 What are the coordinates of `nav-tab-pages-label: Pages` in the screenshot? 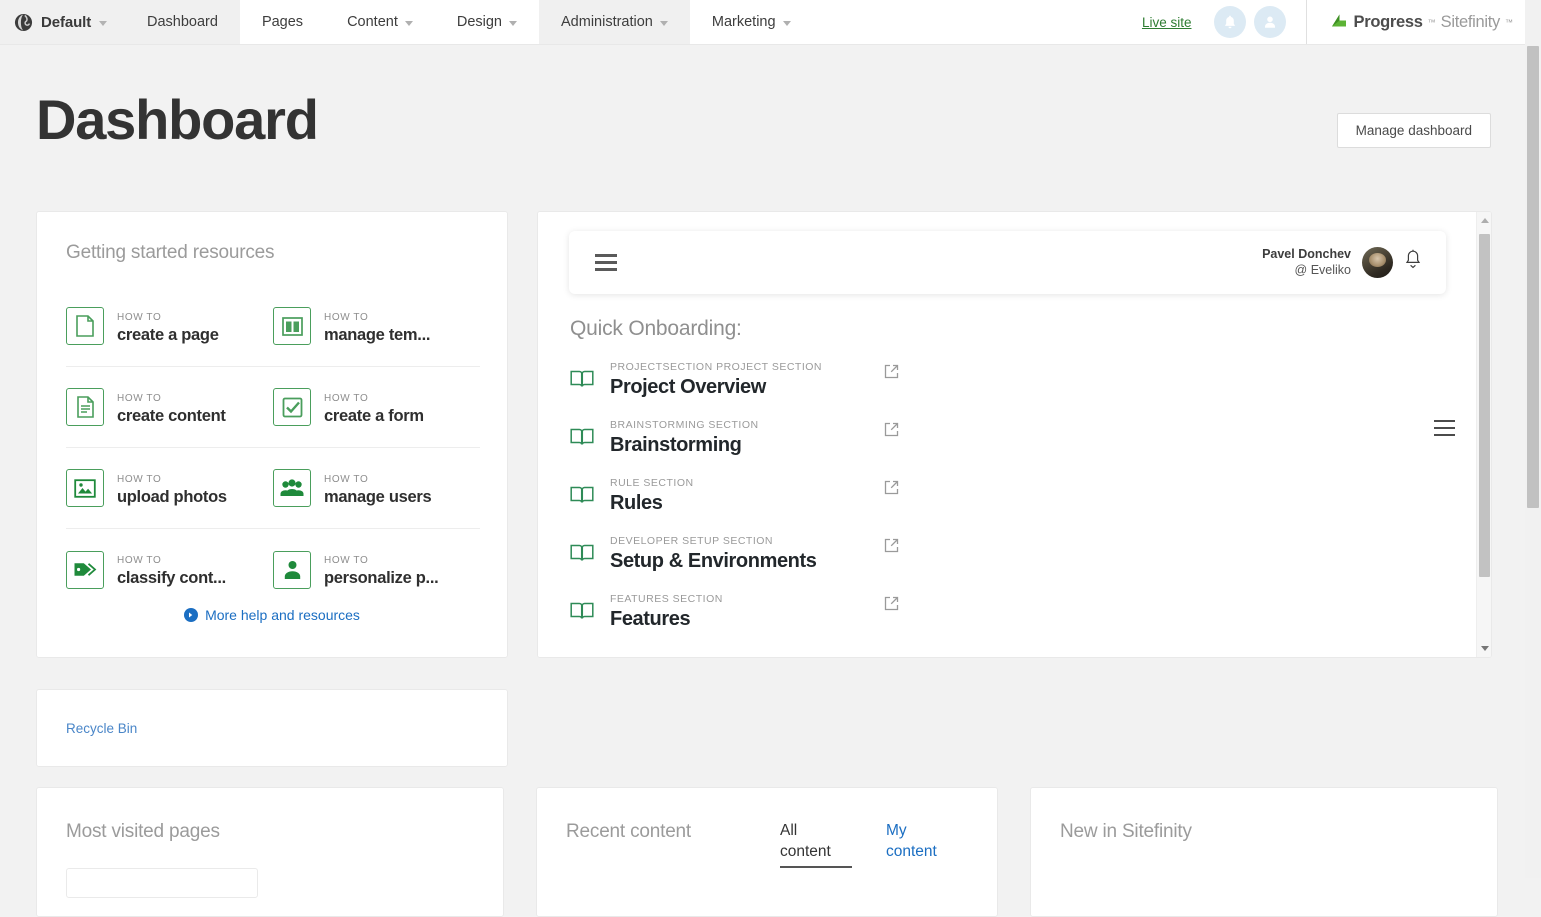 It's located at (282, 22).